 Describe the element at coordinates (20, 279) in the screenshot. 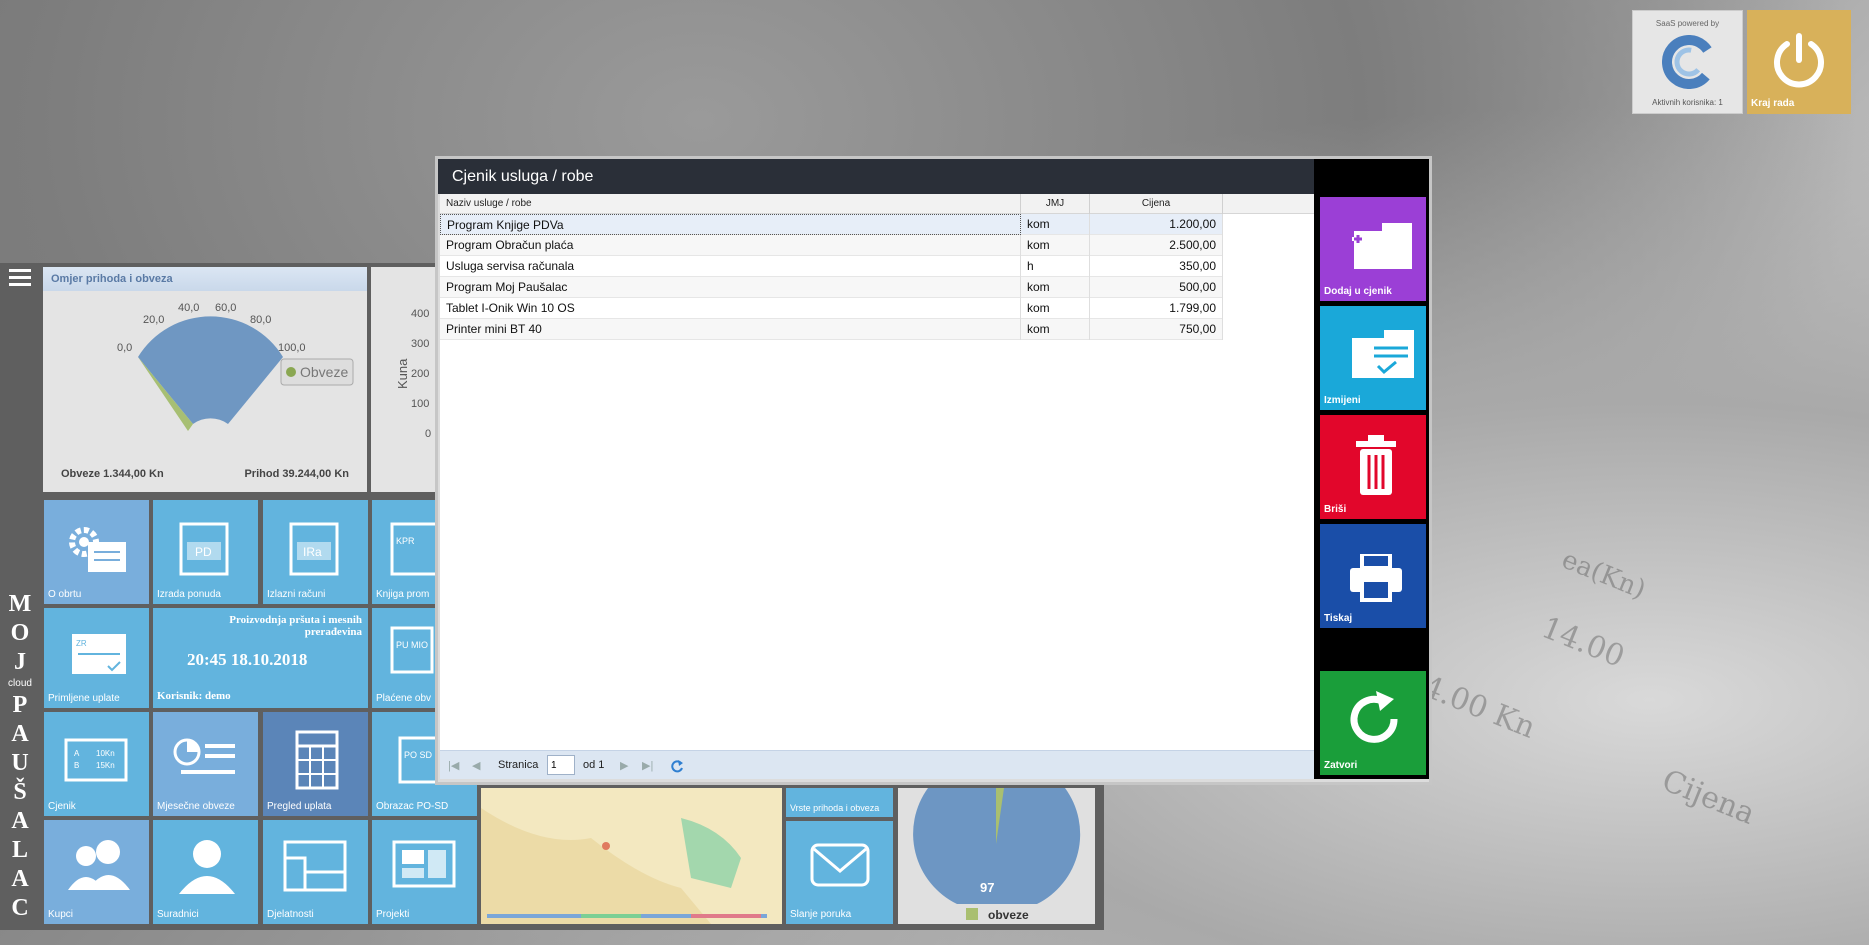

I see `menu-icon` at that location.